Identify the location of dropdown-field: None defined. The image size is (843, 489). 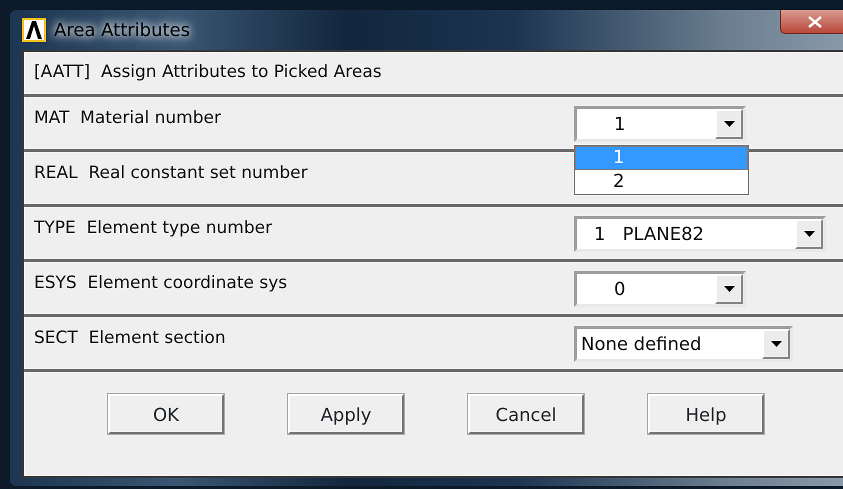
(683, 344).